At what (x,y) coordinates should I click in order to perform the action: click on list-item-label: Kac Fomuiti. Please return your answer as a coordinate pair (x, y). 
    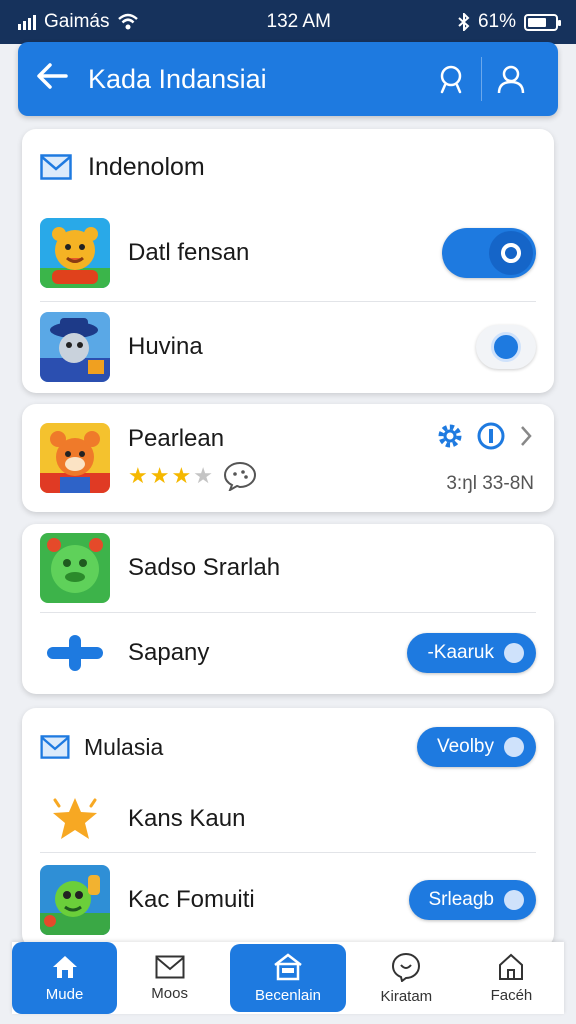
    Looking at the image, I should click on (191, 899).